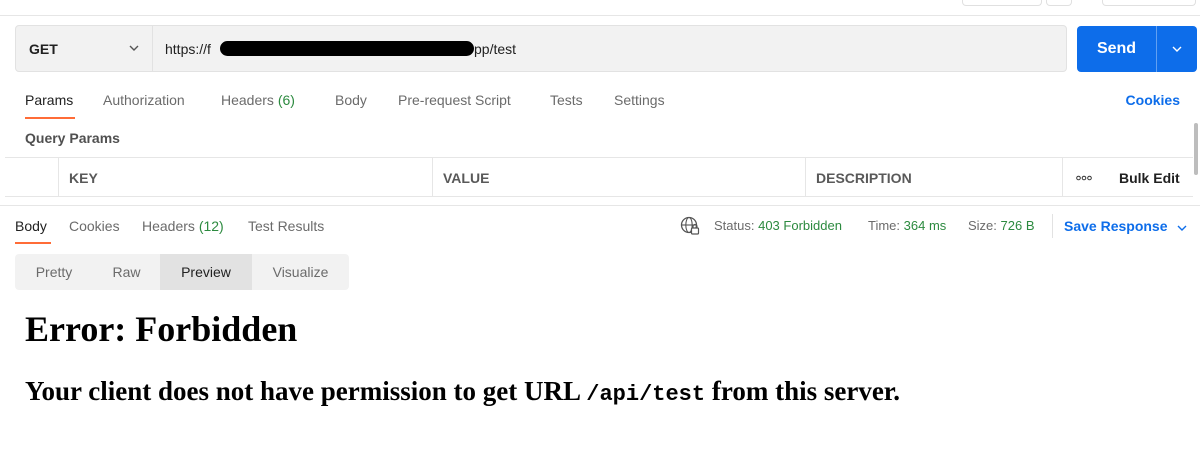  Describe the element at coordinates (1196, 149) in the screenshot. I see `scrollbar-thumb` at that location.